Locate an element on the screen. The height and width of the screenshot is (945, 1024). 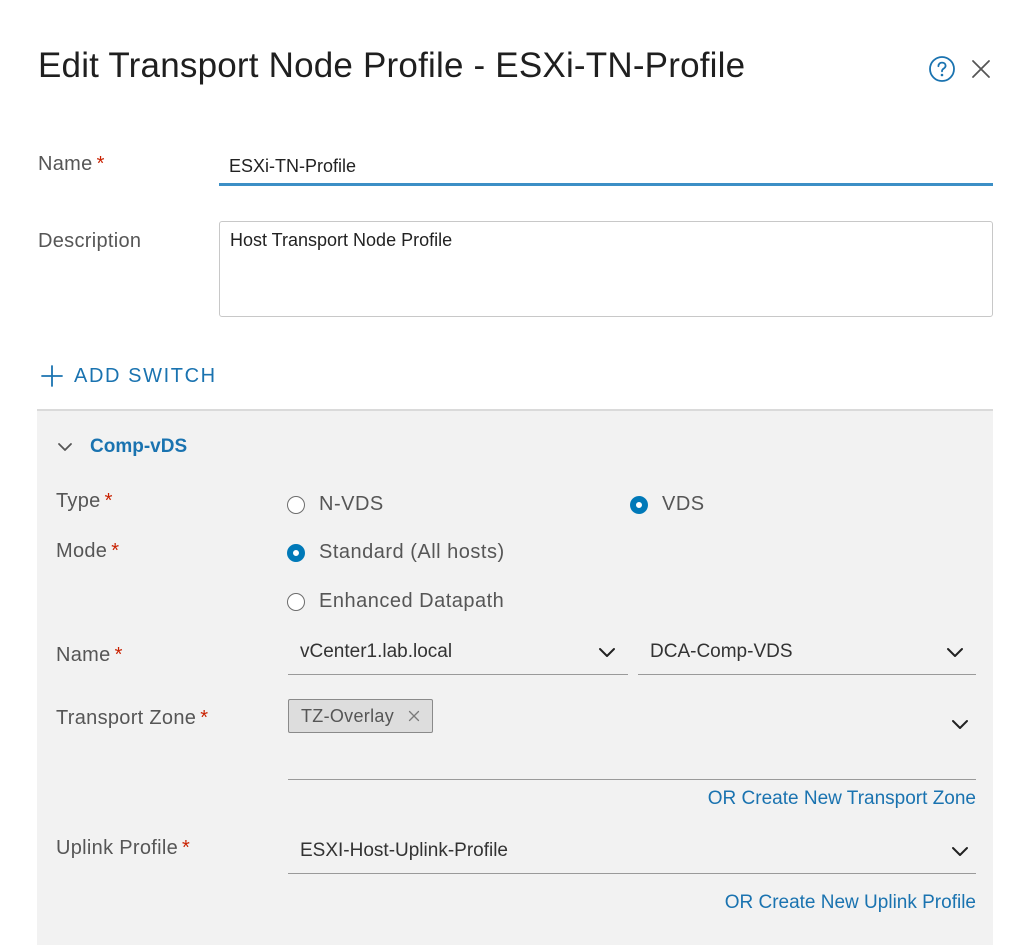
uplink-profile-label: Uplink Profile * is located at coordinates (123, 848).